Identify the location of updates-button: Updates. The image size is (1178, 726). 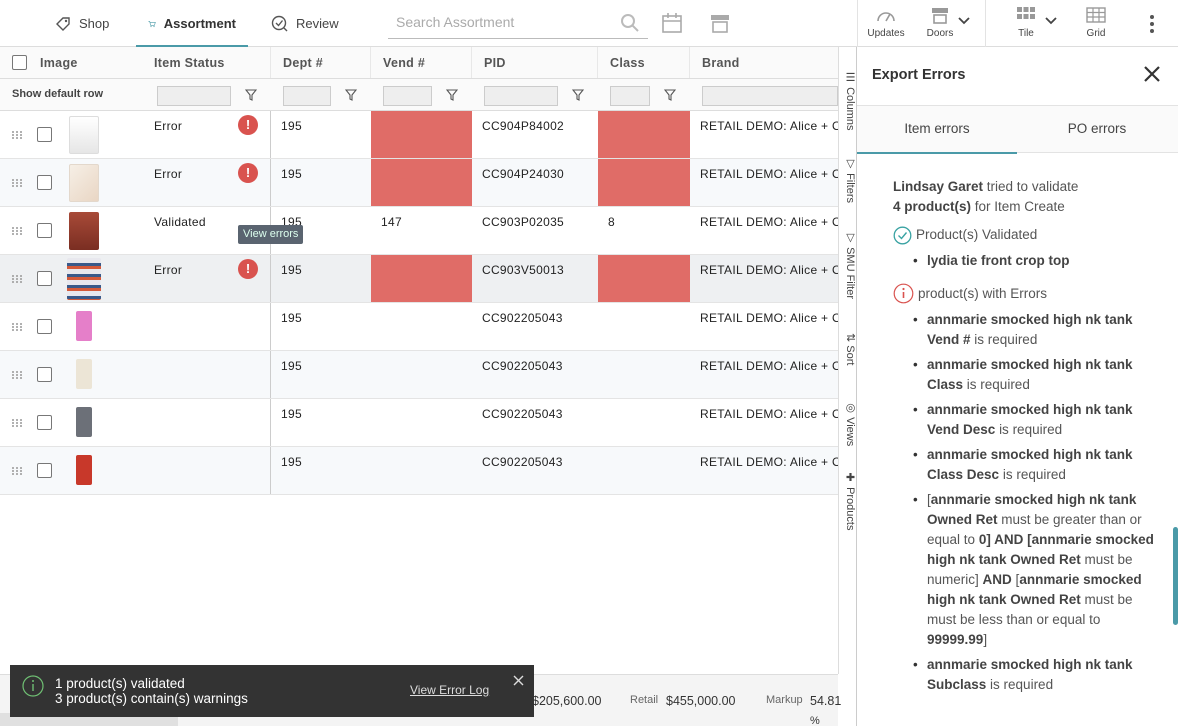
(886, 22).